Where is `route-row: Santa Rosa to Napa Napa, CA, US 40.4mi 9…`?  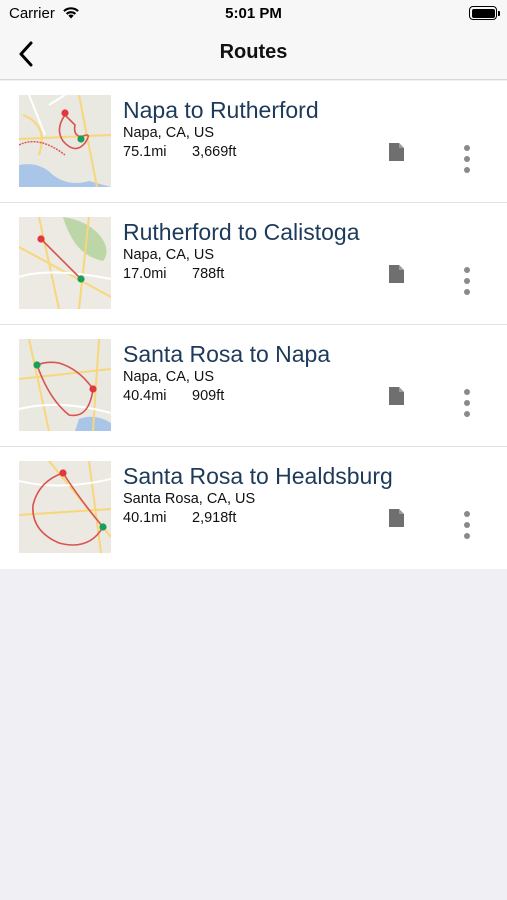 route-row: Santa Rosa to Napa Napa, CA, US 40.4mi 9… is located at coordinates (253, 386).